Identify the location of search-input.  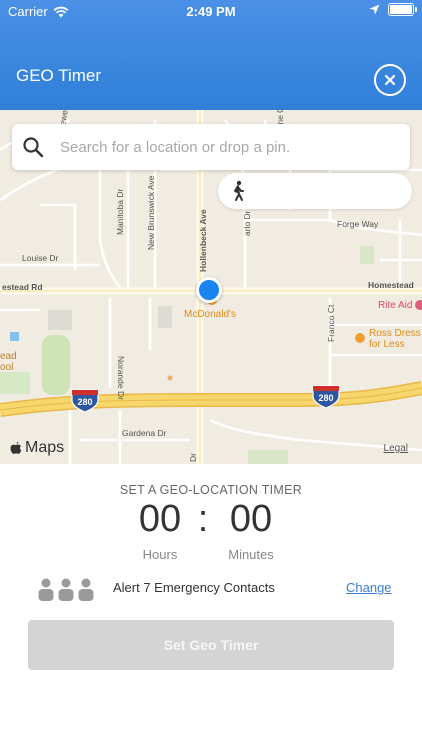
(234, 147).